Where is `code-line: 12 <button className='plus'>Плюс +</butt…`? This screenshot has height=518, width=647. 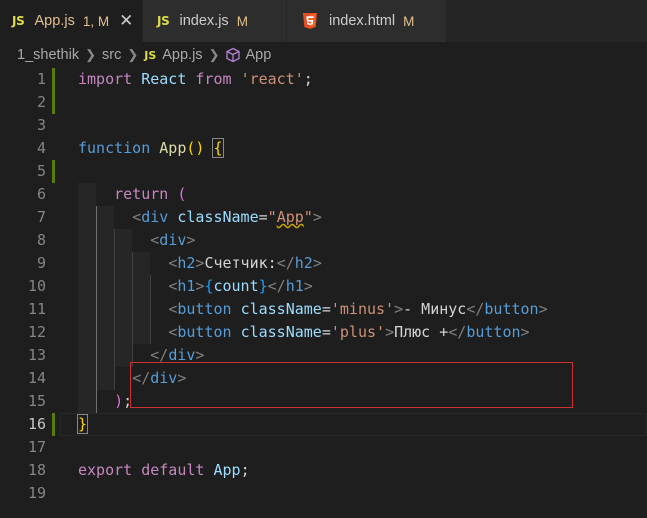
code-line: 12 <button className='plus'>Плюс +</butt… is located at coordinates (323, 332).